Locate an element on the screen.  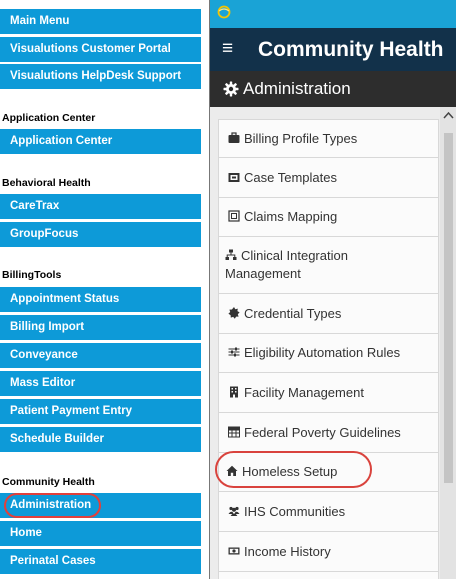
menu-item-label-line2: Management is located at coordinates (263, 273).